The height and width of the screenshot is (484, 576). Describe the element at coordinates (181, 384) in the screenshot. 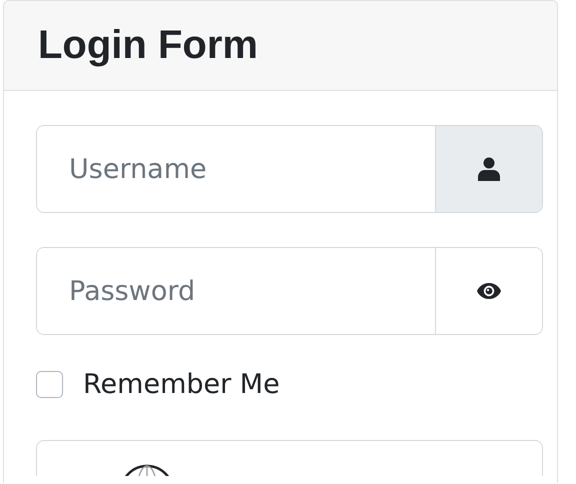

I see `checkbox-label: Remember Me` at that location.